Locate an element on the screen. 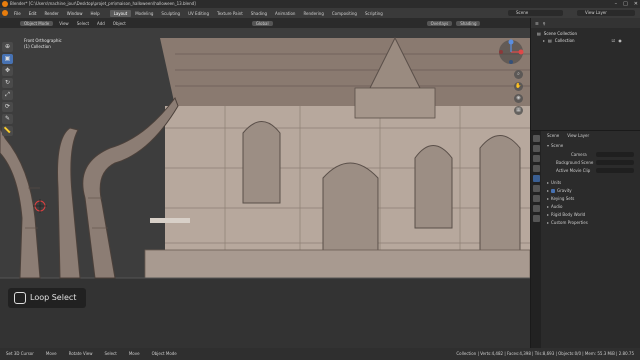 This screenshot has width=640, height=360. zoom-icon: ⌕ is located at coordinates (518, 74).